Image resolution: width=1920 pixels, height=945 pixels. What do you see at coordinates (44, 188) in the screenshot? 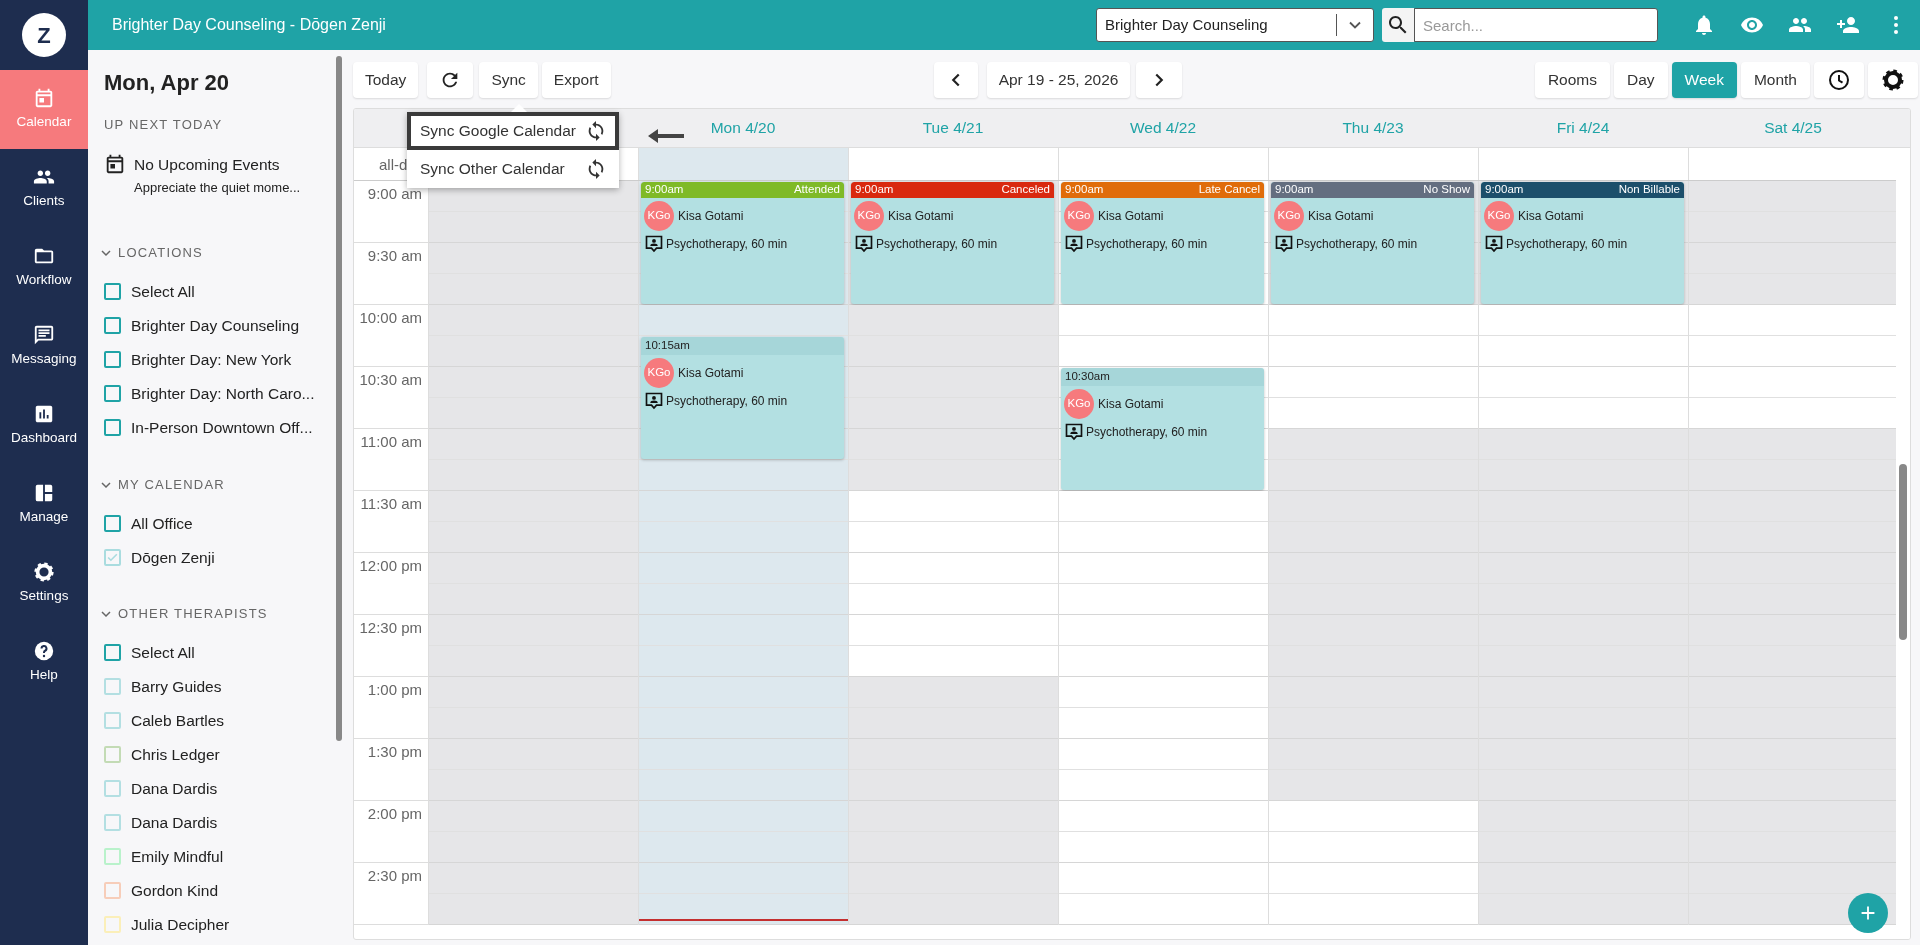
I see `nav-item: Clients` at bounding box center [44, 188].